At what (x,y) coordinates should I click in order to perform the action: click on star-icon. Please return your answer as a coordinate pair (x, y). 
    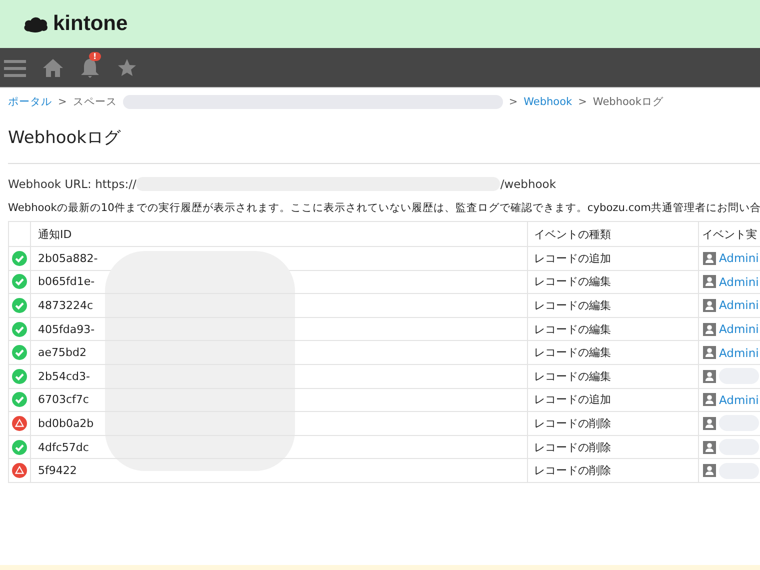
    Looking at the image, I should click on (127, 68).